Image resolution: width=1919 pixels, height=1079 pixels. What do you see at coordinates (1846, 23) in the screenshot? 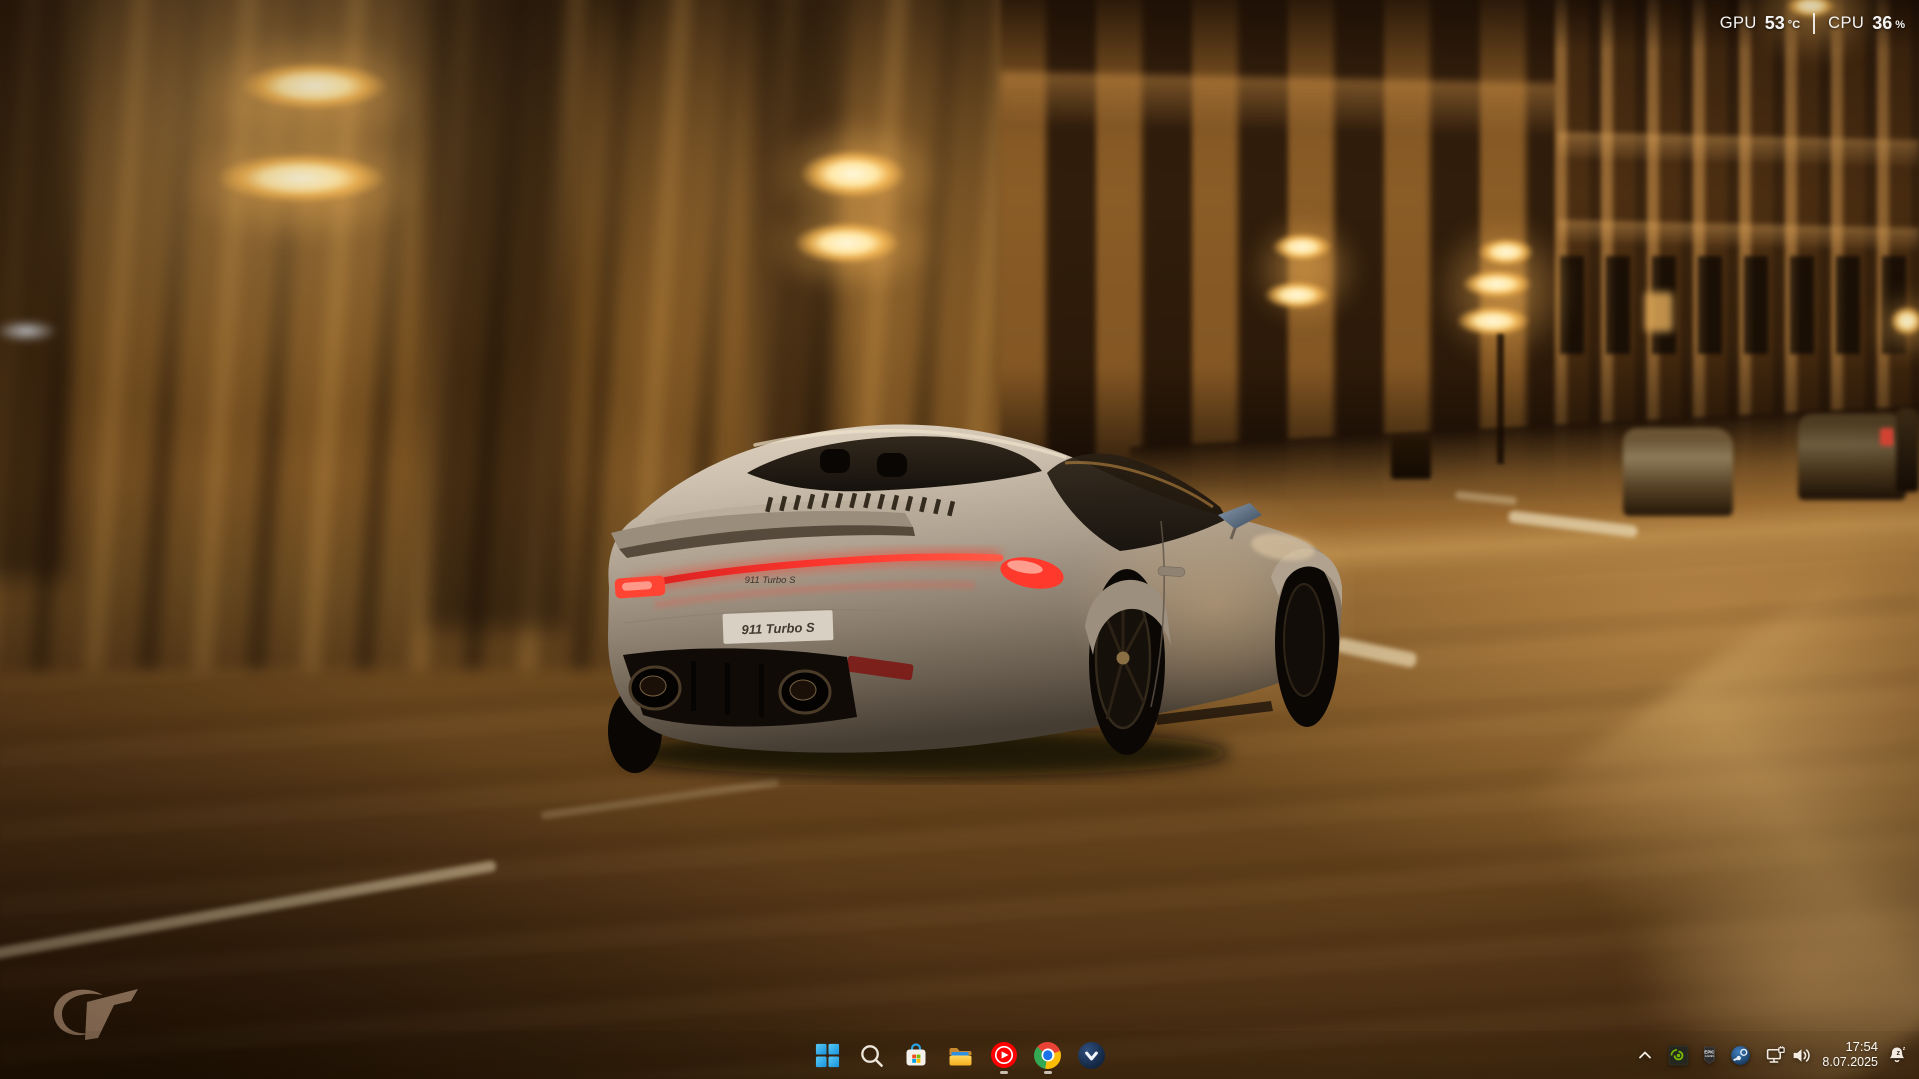
I see `cpu-label: CPU` at bounding box center [1846, 23].